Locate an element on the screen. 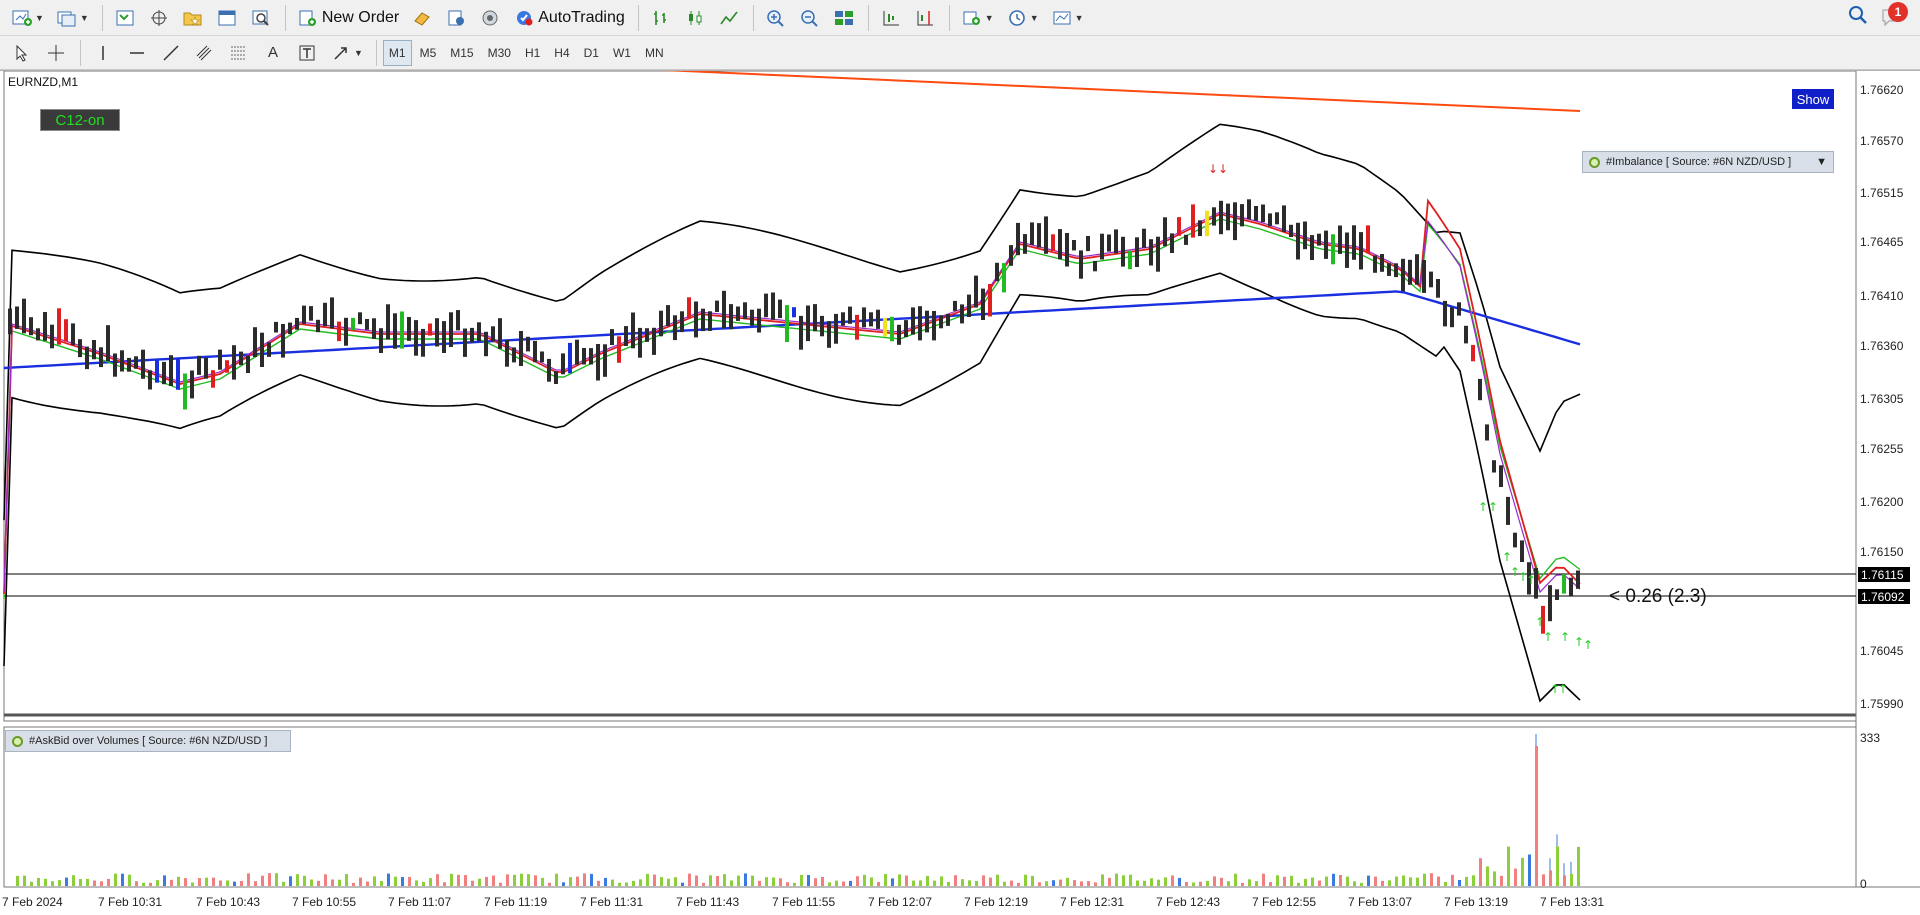 This screenshot has width=1920, height=915. timeframe-m5-button: M5 is located at coordinates (428, 53).